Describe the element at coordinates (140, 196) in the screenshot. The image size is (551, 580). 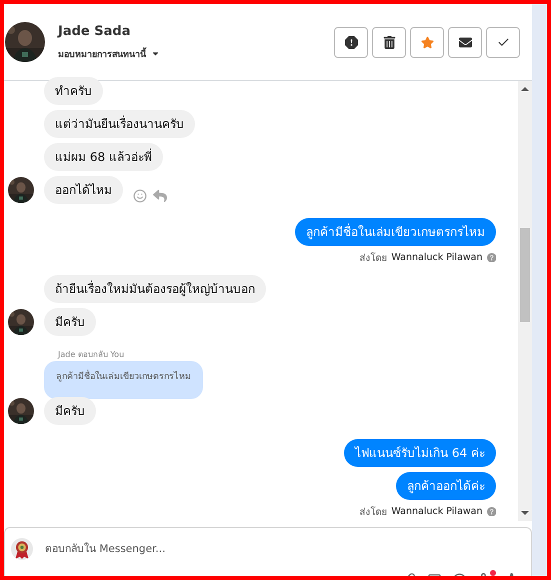
I see `smiley-icon` at that location.